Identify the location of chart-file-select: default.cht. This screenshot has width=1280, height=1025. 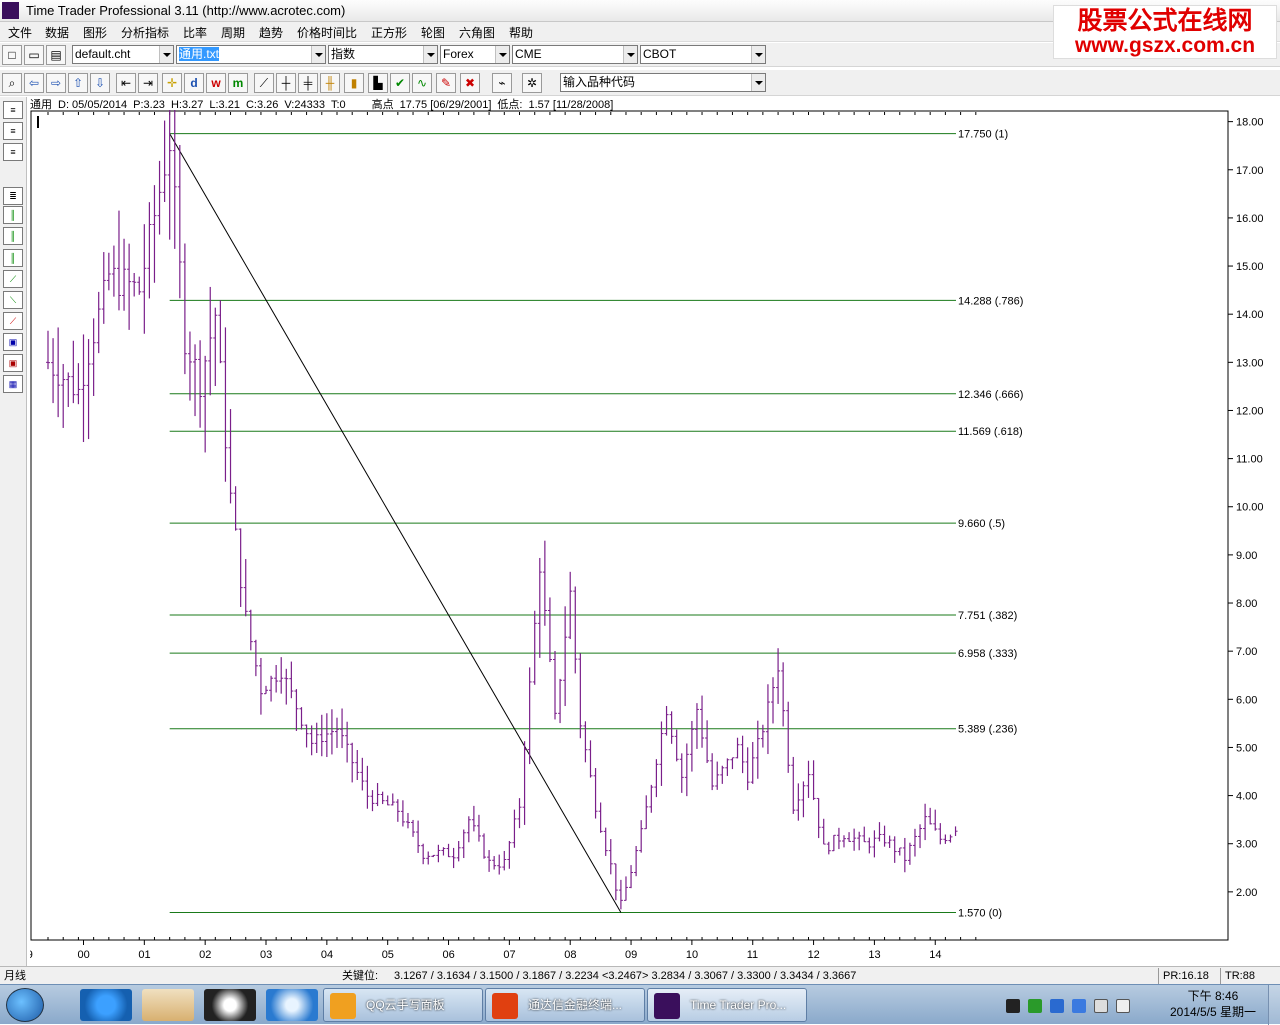
(123, 54).